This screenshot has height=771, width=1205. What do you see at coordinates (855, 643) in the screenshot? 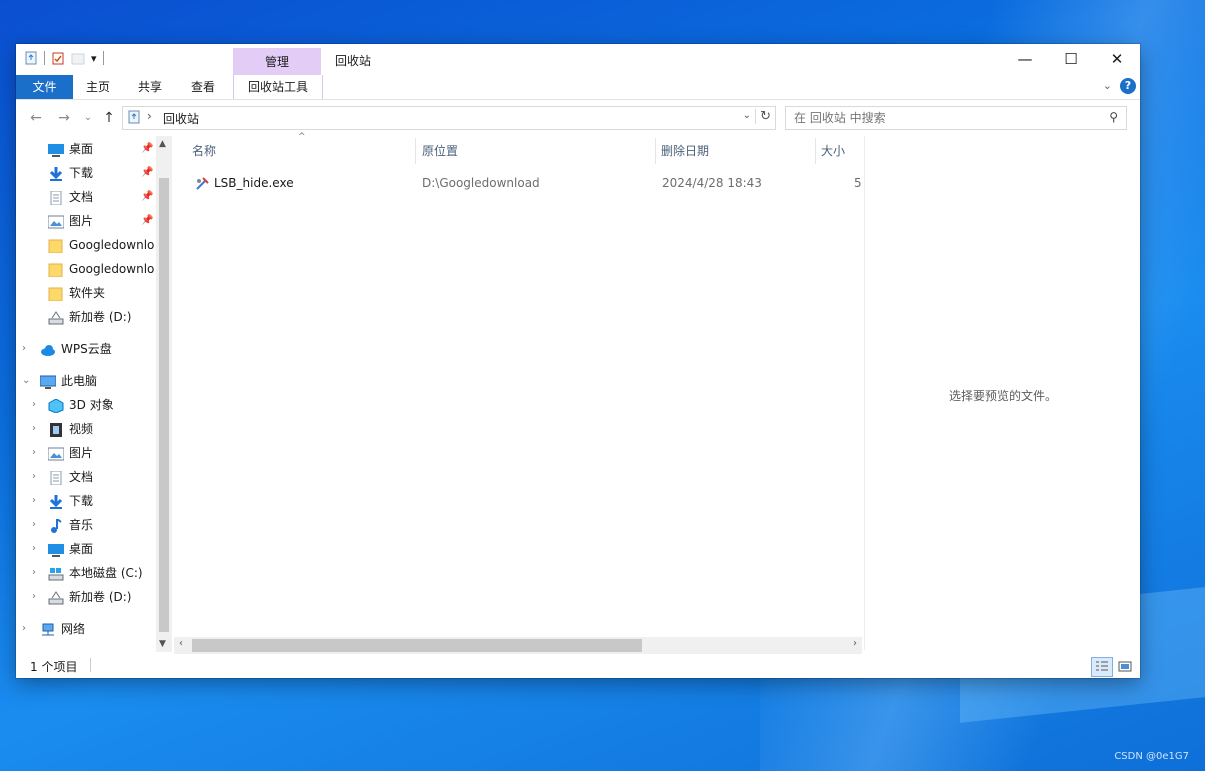
I see `scroll-right-icon: ›` at bounding box center [855, 643].